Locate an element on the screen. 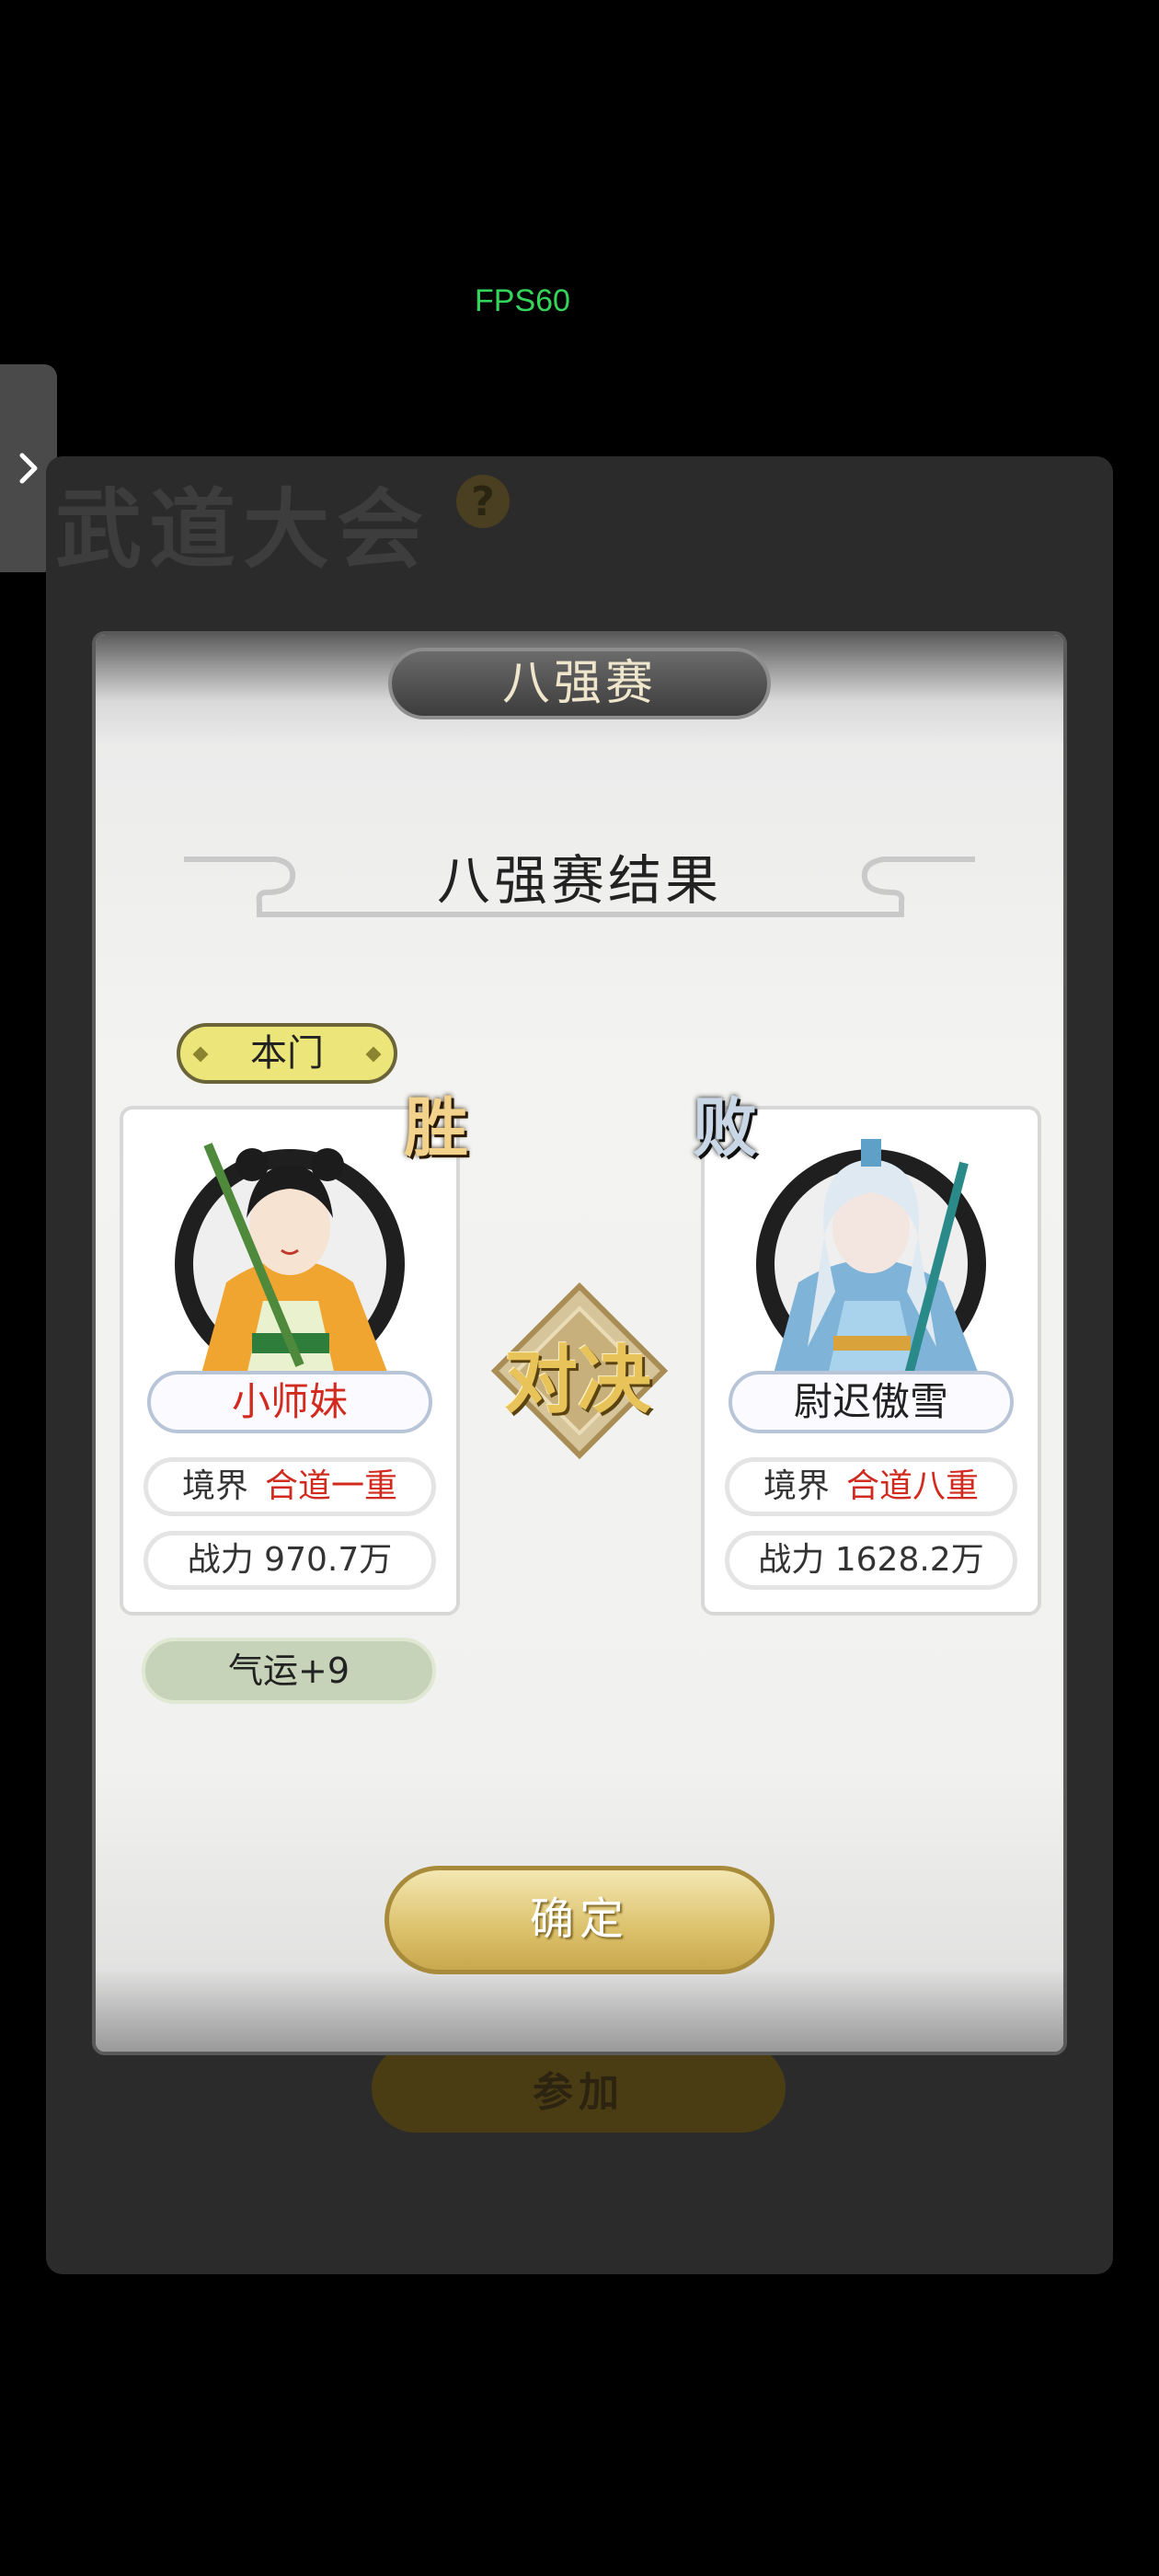 The height and width of the screenshot is (2576, 1159). chevron-right-icon is located at coordinates (28, 468).